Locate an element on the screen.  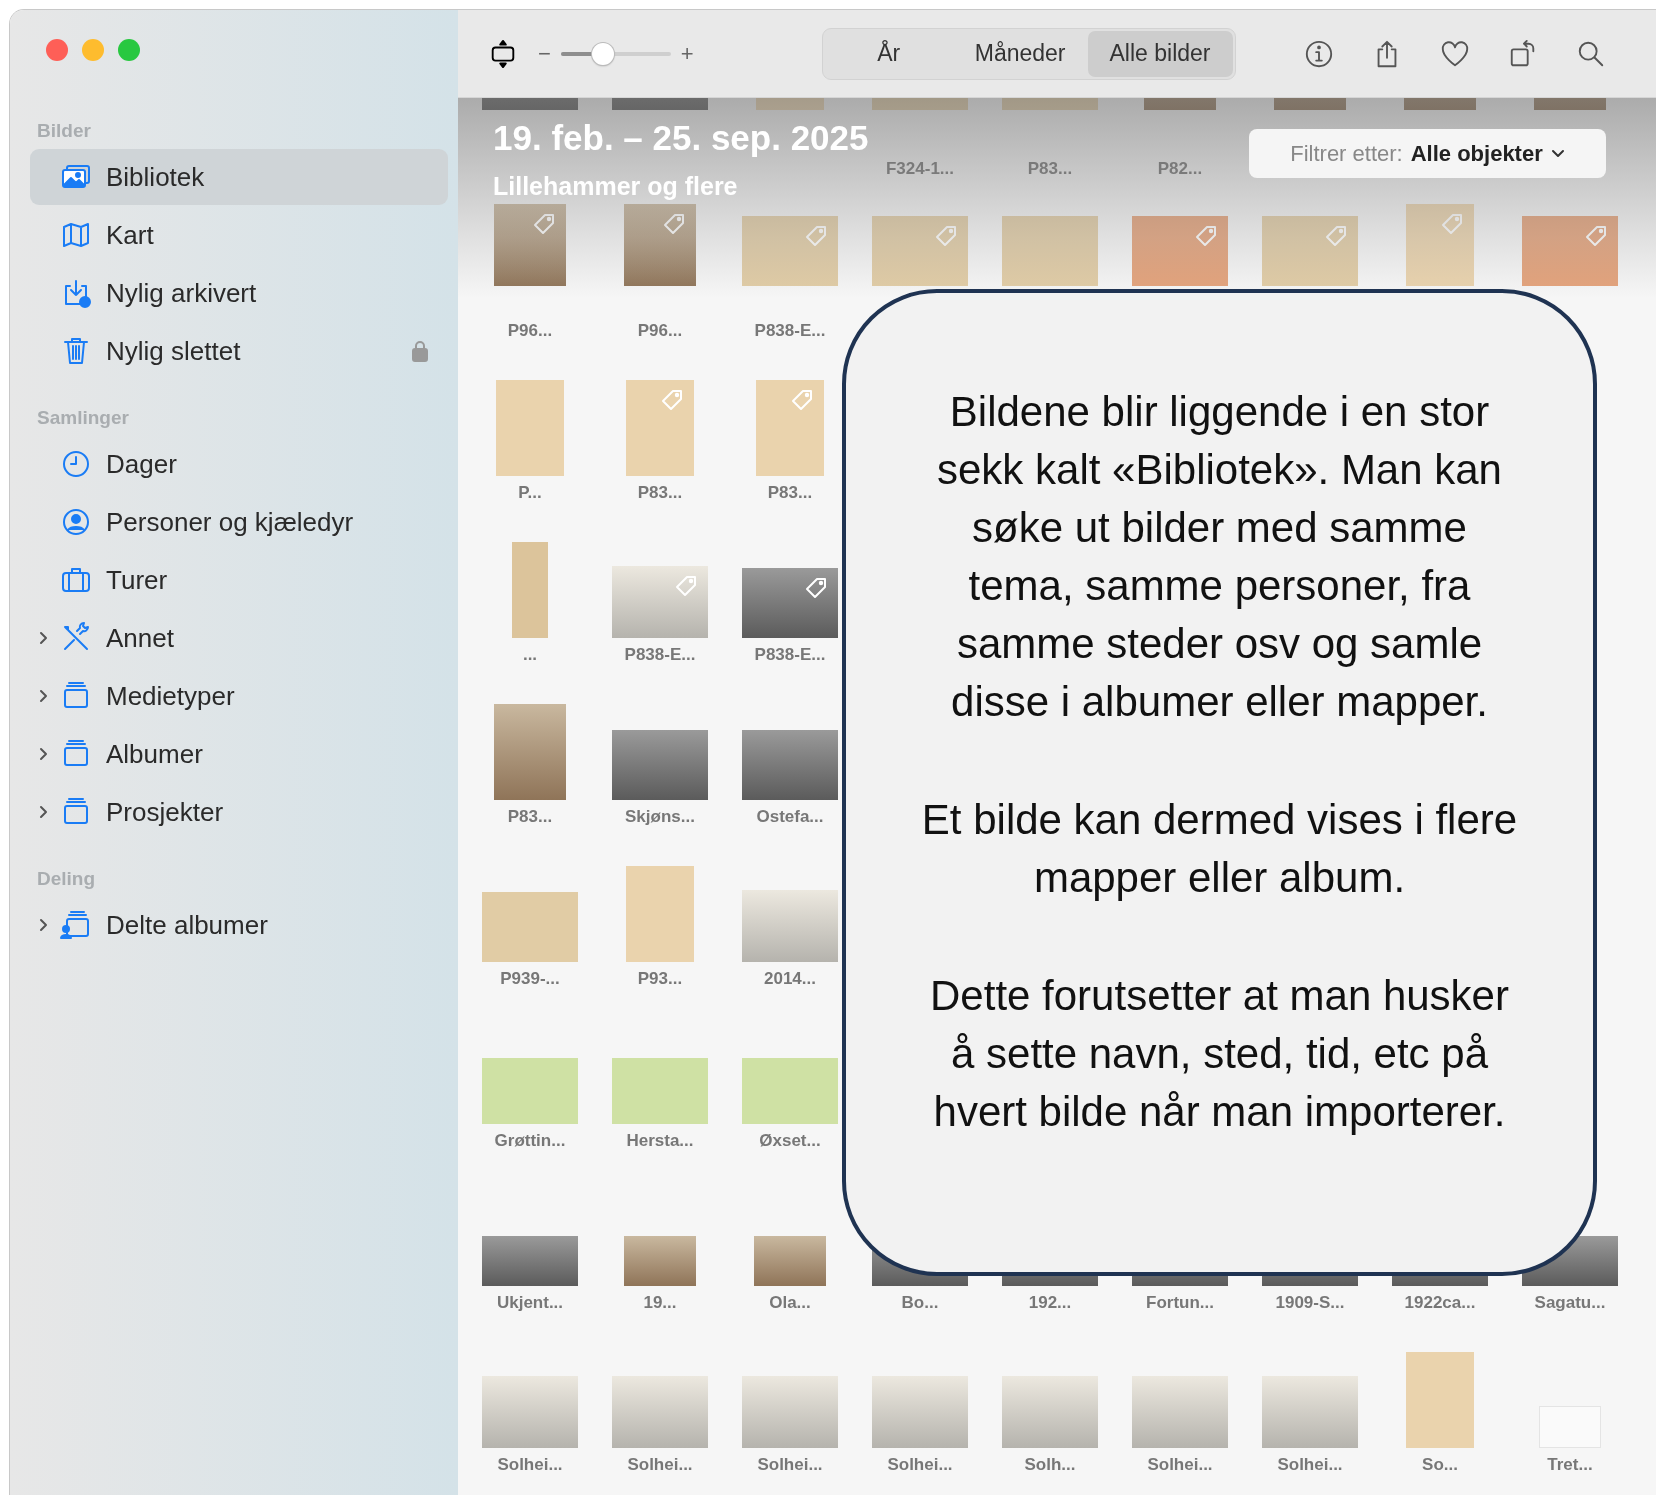
filter-button: Filtrer etter: Alle objekter is located at coordinates (1427, 153).